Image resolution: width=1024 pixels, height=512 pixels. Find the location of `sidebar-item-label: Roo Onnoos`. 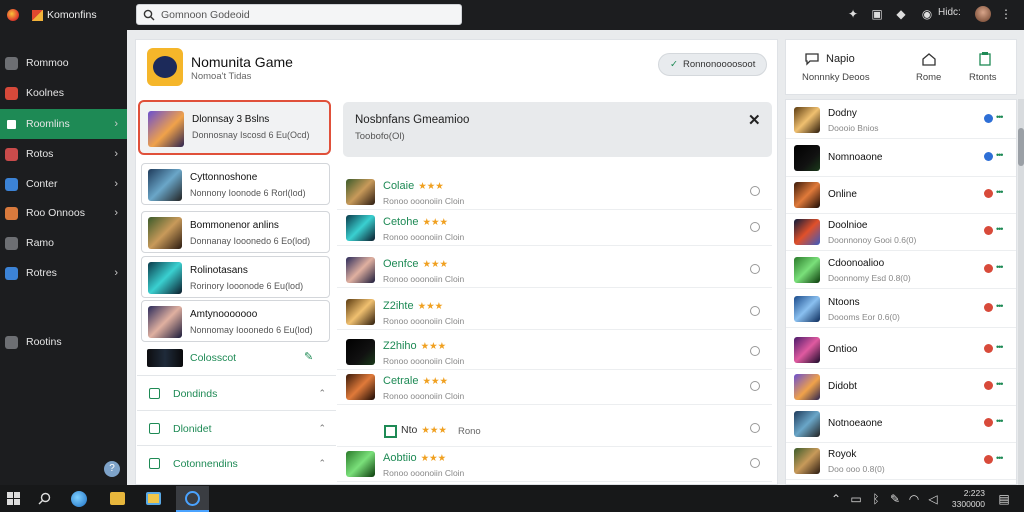

sidebar-item-label: Roo Onnoos is located at coordinates (55, 213).